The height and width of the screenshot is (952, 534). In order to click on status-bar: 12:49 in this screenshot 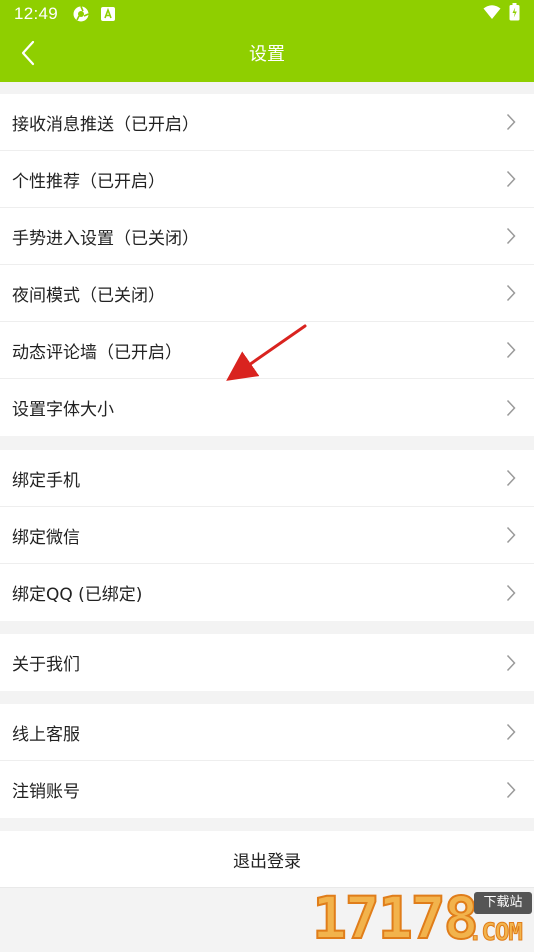, I will do `click(267, 14)`.